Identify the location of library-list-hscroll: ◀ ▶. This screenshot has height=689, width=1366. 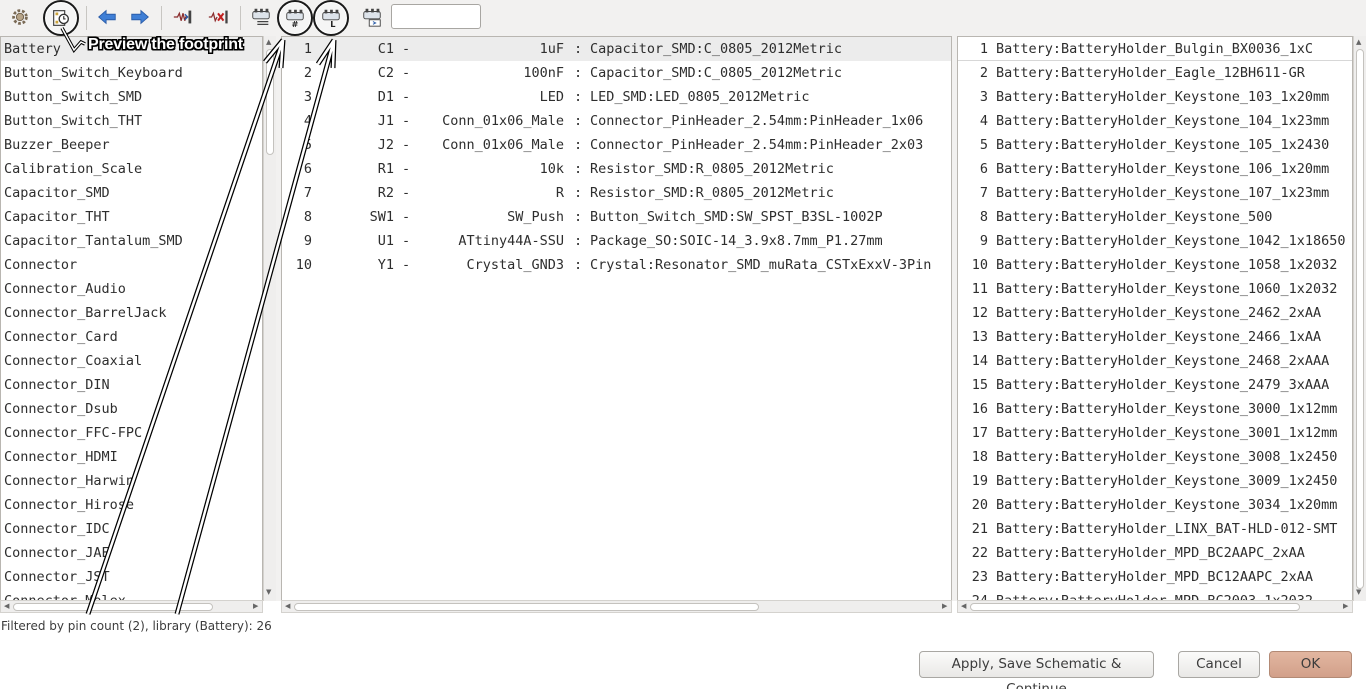
(131, 606).